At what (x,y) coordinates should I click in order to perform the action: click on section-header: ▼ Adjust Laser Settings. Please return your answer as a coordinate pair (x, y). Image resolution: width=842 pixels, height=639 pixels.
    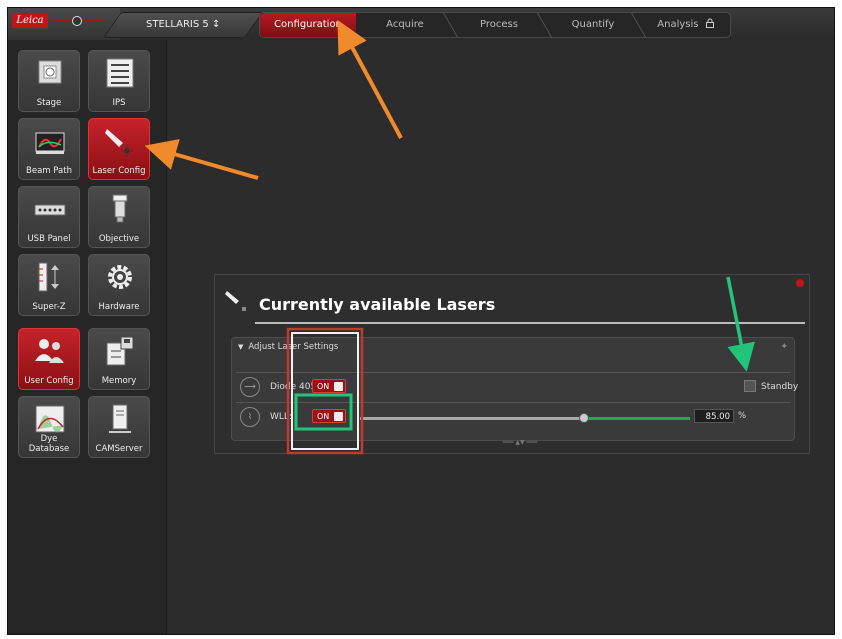
    Looking at the image, I should click on (288, 347).